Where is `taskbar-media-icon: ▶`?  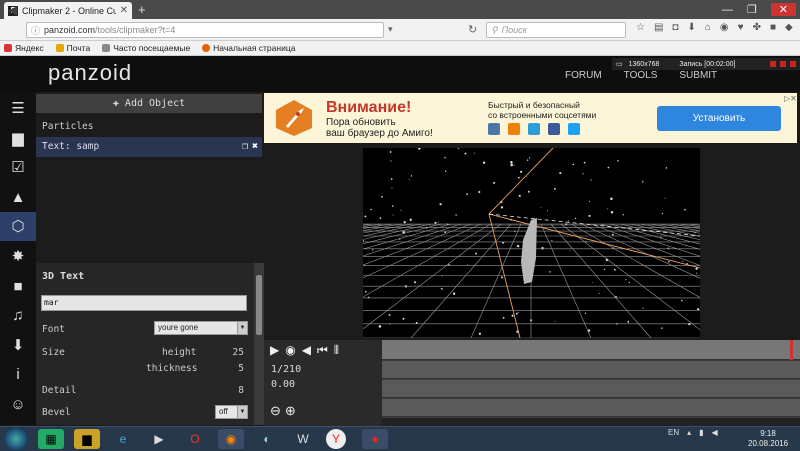
taskbar-media-icon: ▶ is located at coordinates (159, 439).